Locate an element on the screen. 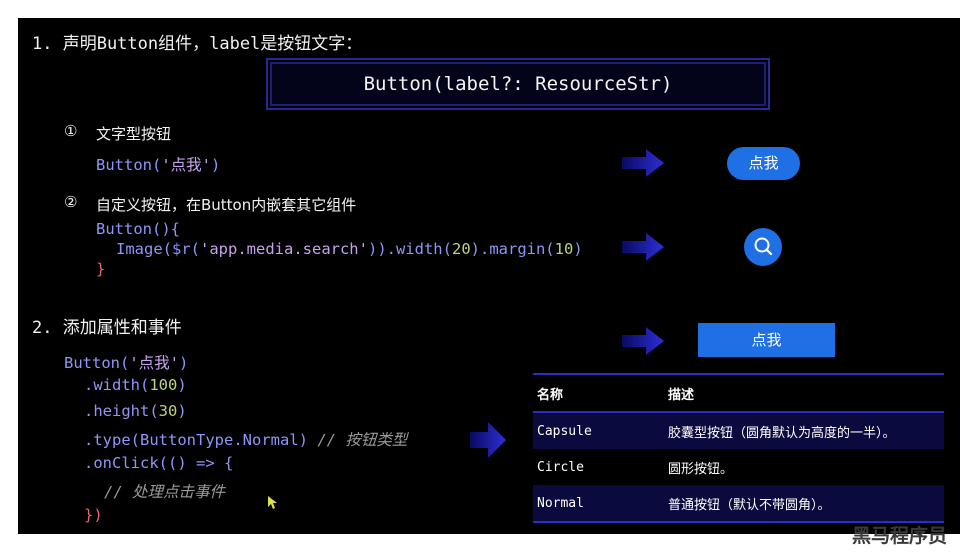 This screenshot has width=979, height=553. table-cell-desc: 圆形按钮。 is located at coordinates (701, 469).